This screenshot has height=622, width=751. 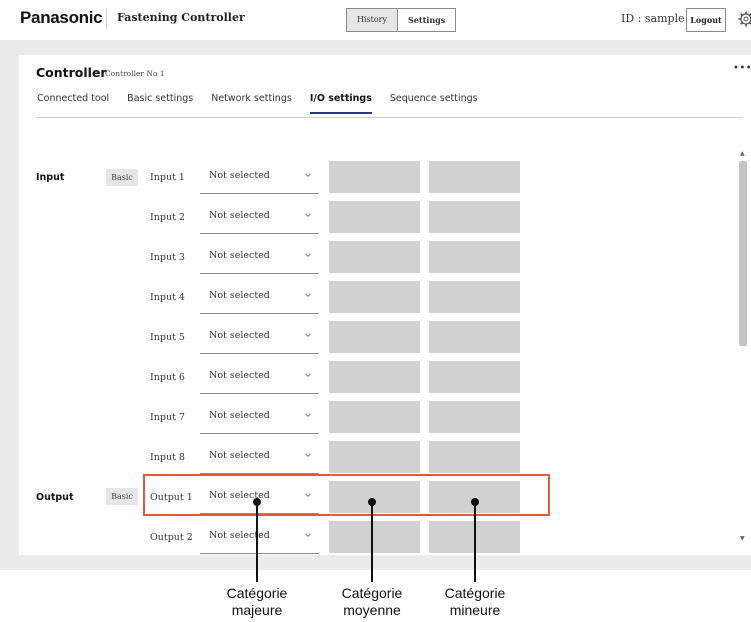 What do you see at coordinates (106, 19) in the screenshot?
I see `header-divider` at bounding box center [106, 19].